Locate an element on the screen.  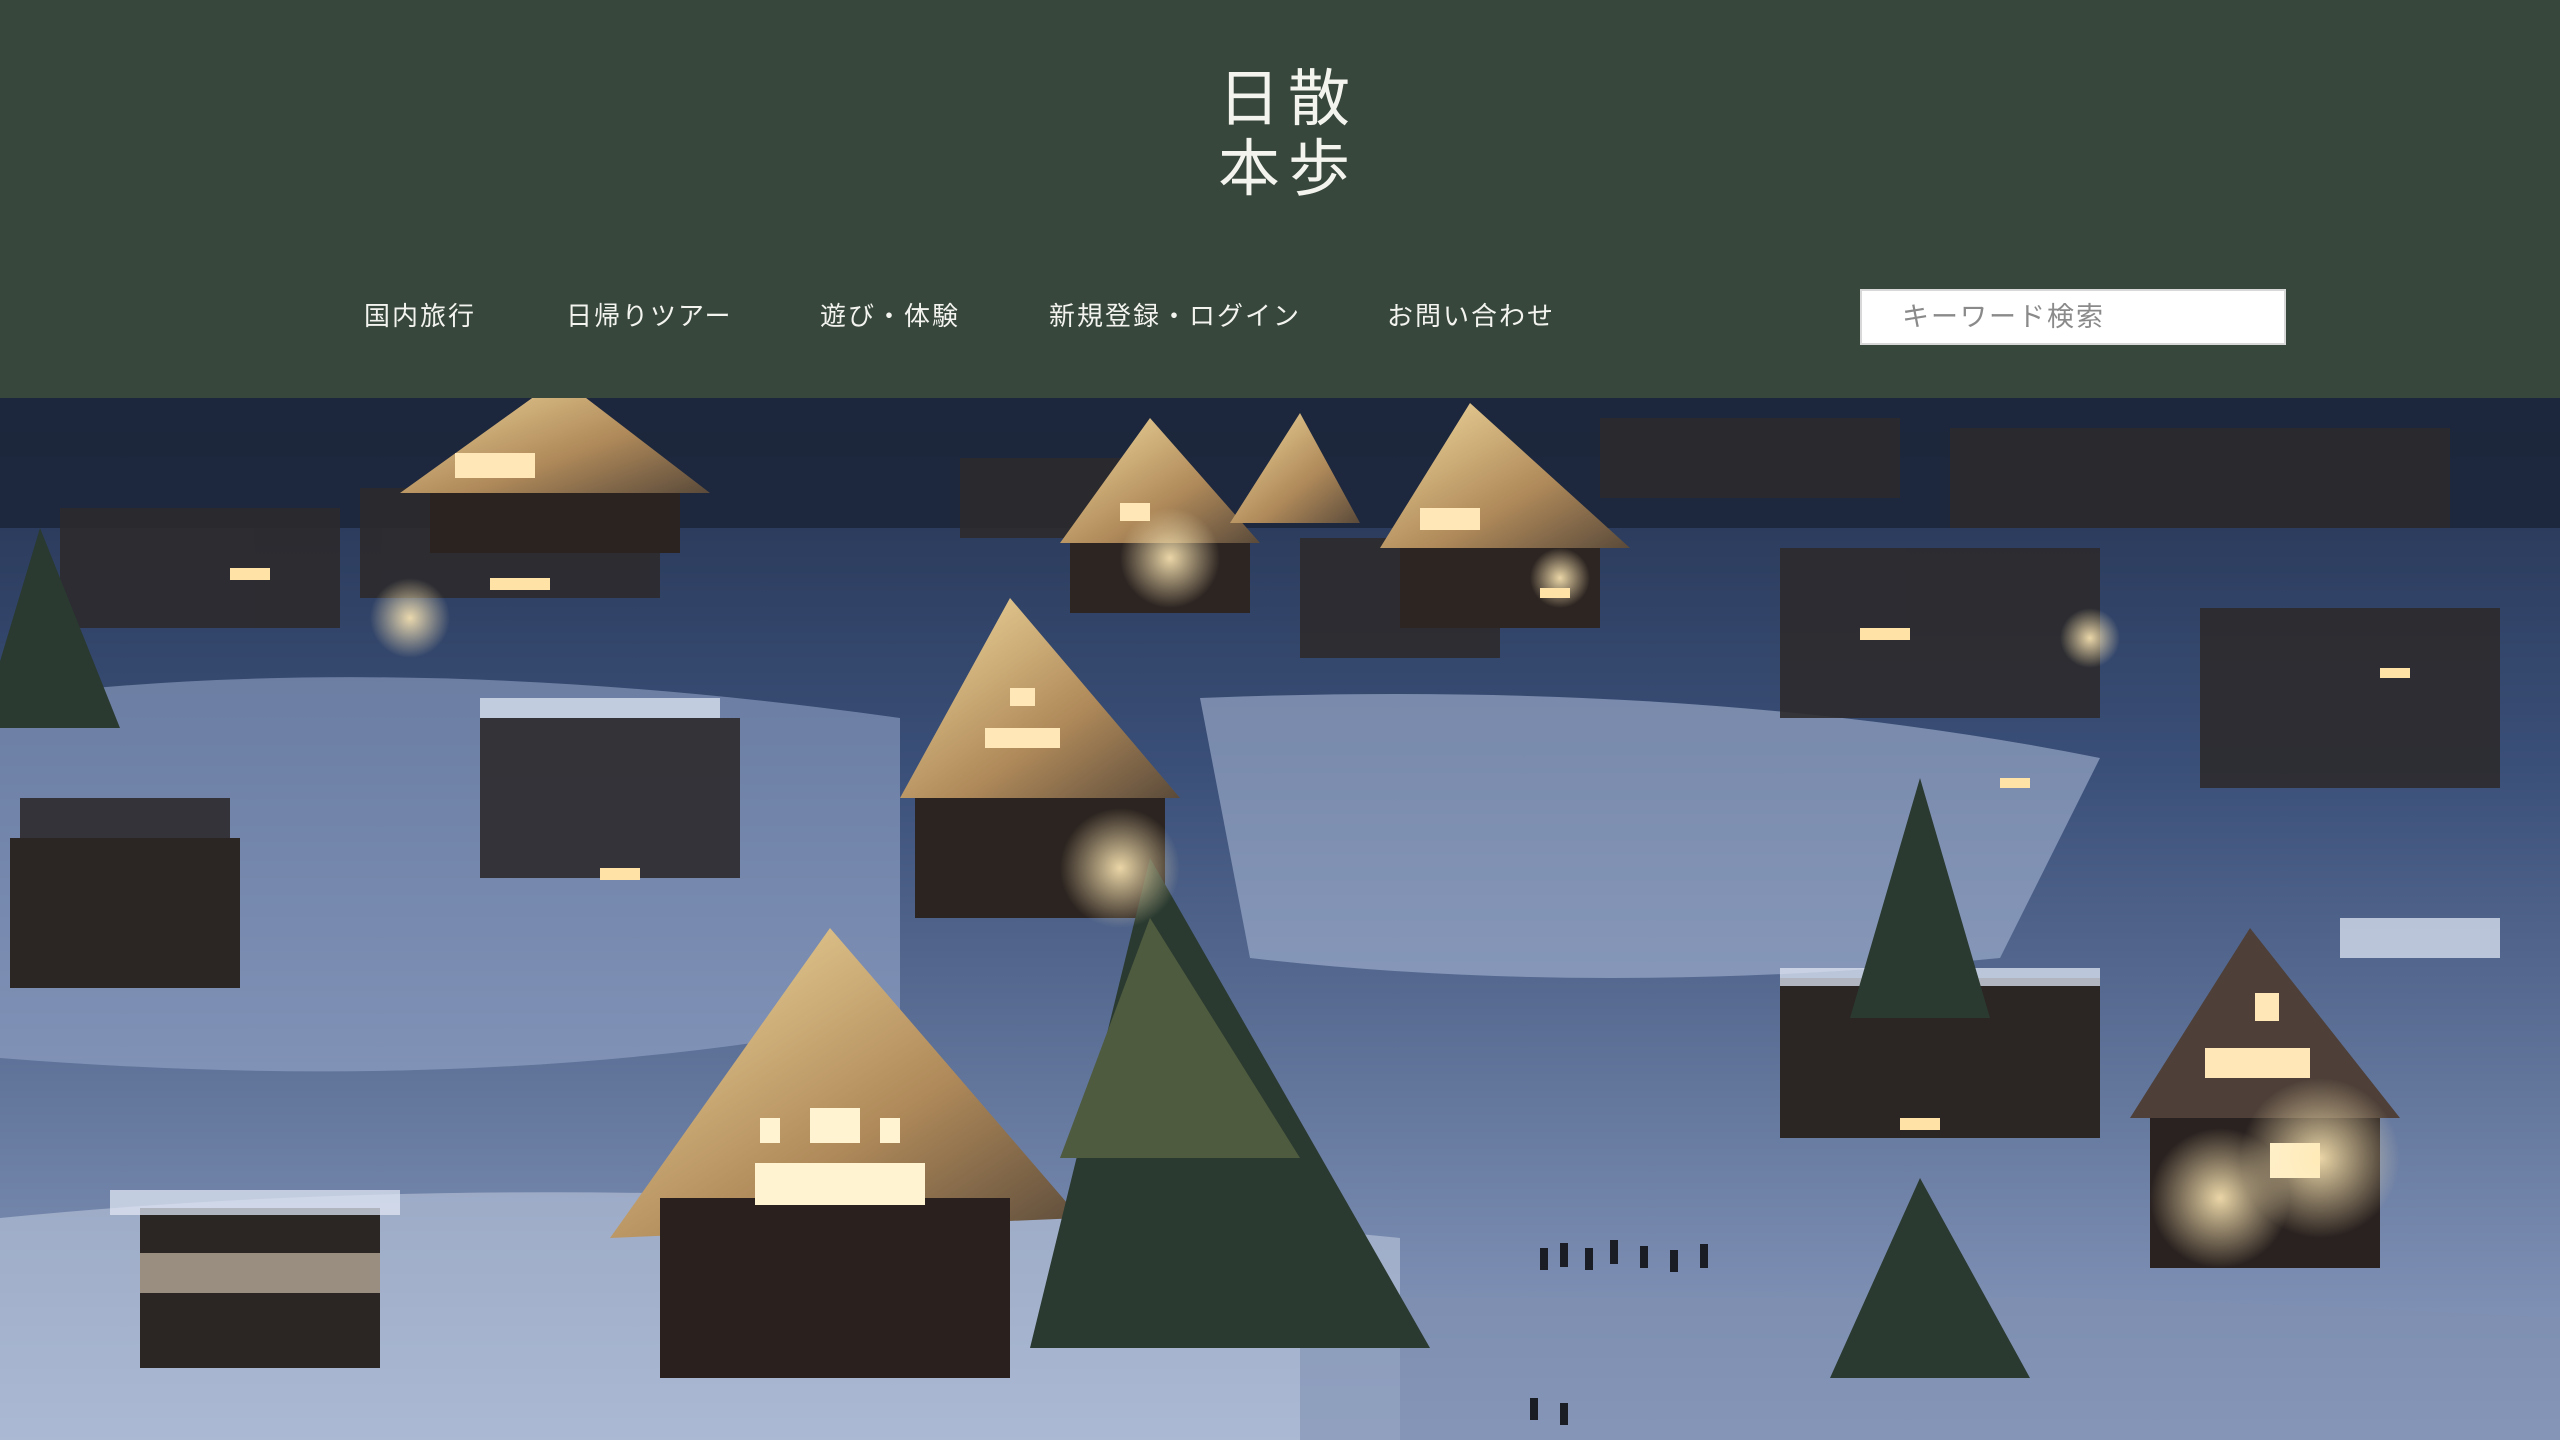
logo-char: 散 is located at coordinates (1318, 98).